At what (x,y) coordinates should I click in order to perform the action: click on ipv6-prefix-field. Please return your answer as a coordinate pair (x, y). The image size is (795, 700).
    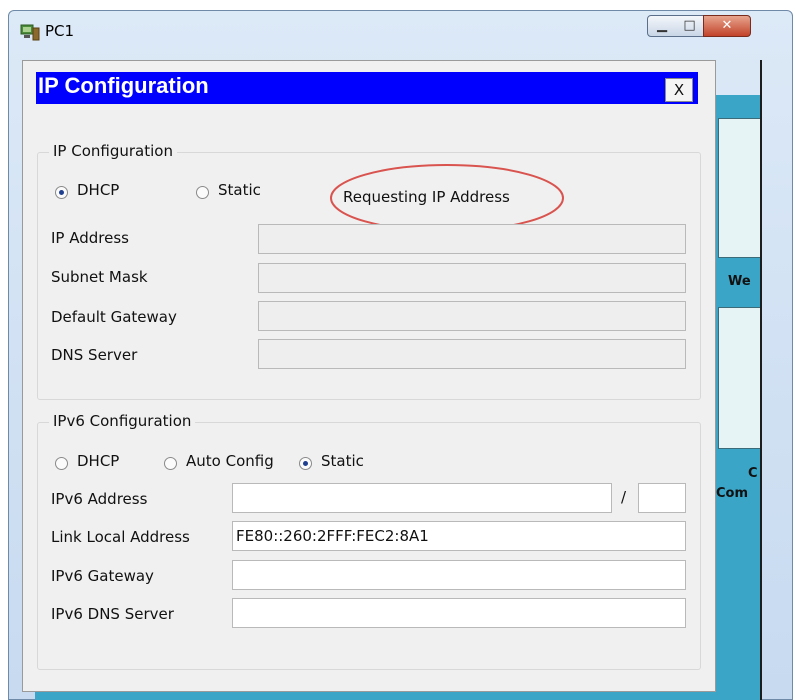
    Looking at the image, I should click on (662, 498).